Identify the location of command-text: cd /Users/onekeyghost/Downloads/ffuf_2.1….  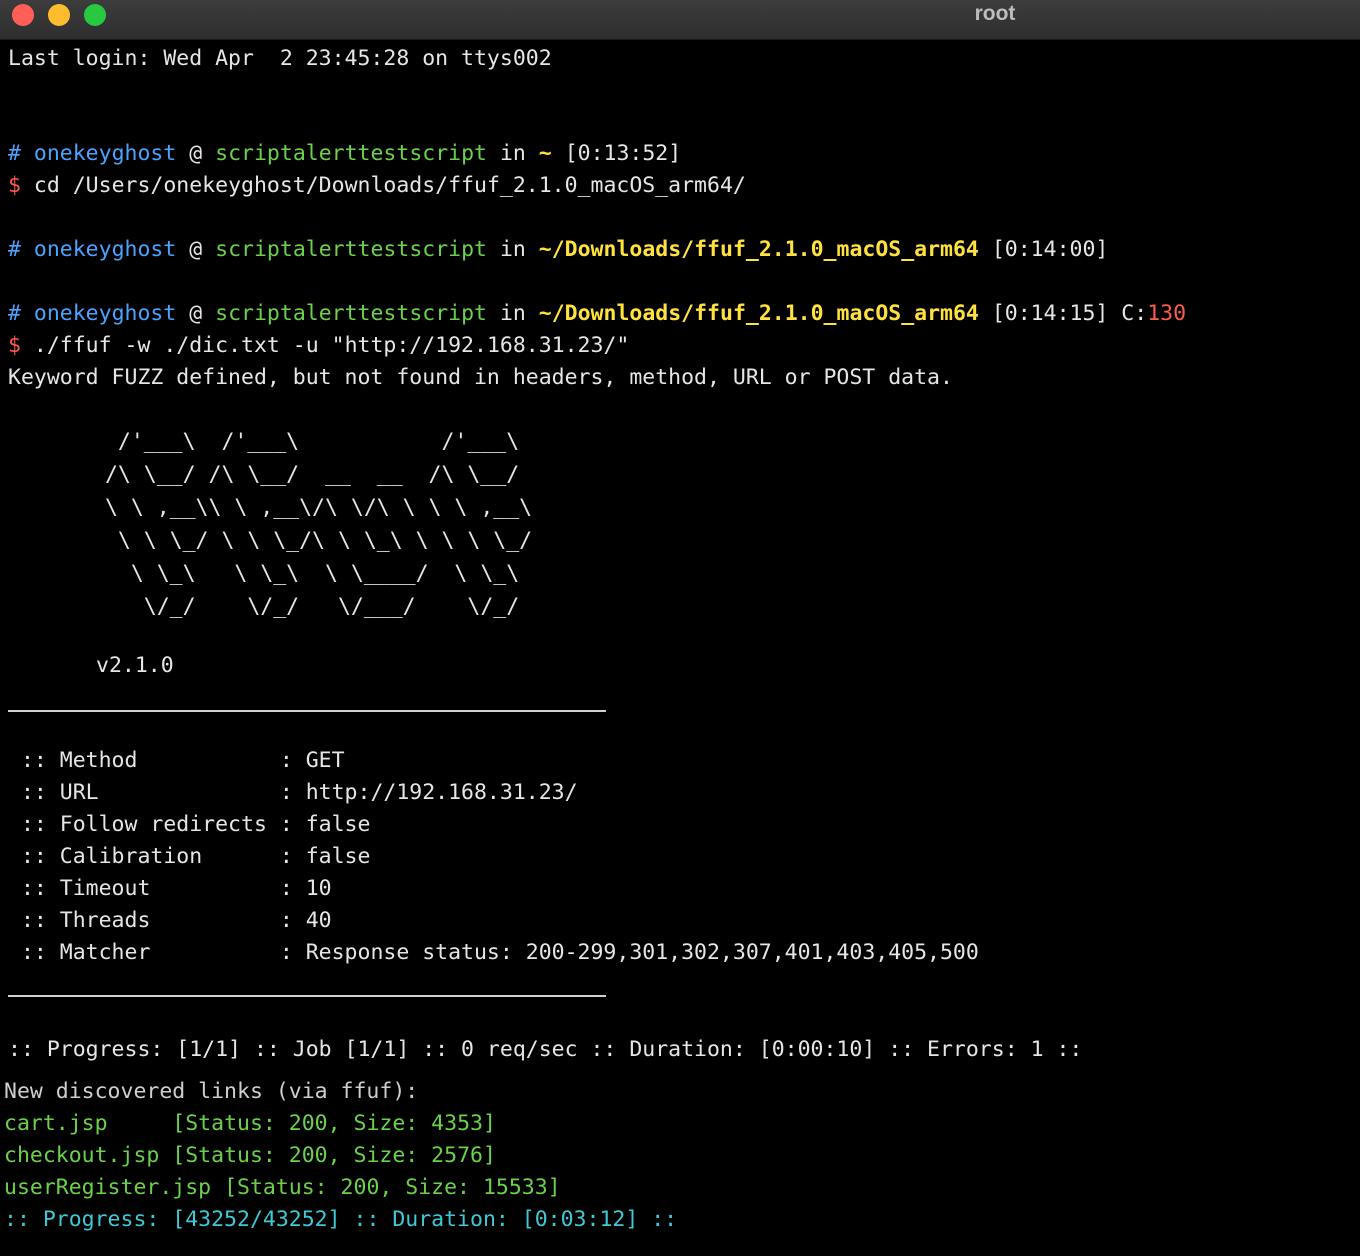
(389, 185).